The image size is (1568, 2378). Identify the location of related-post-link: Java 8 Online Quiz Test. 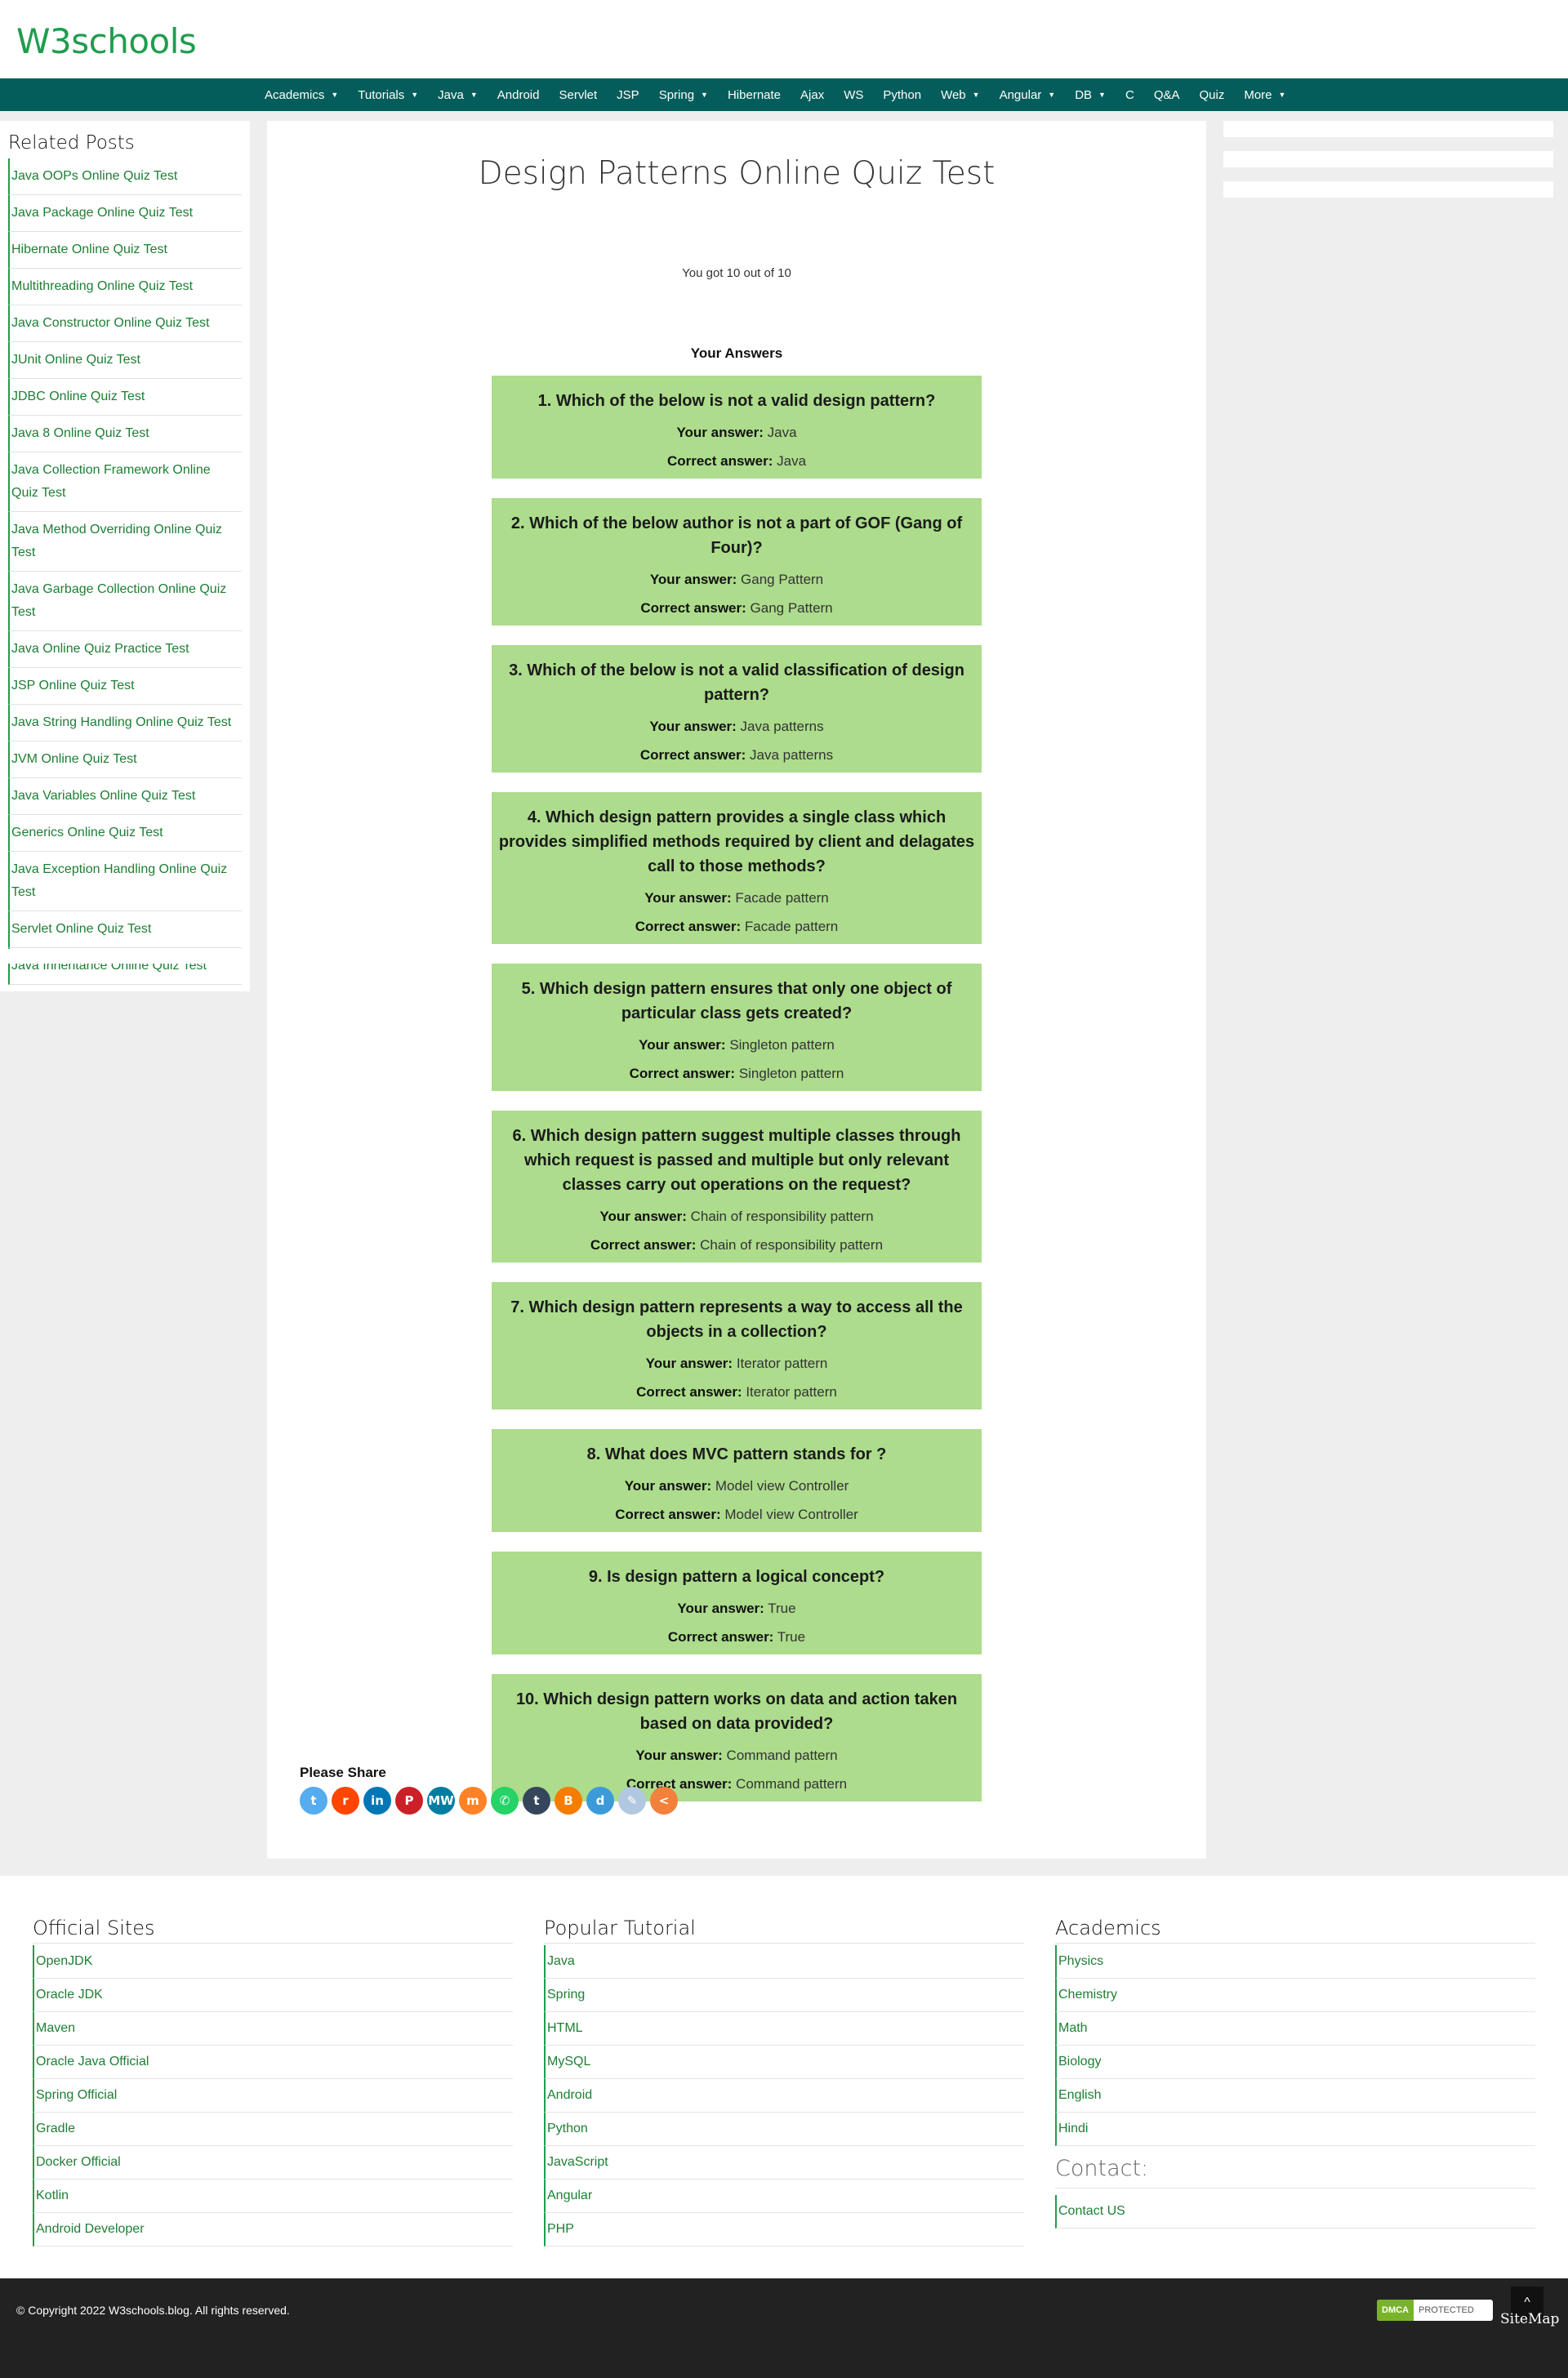
(125, 434).